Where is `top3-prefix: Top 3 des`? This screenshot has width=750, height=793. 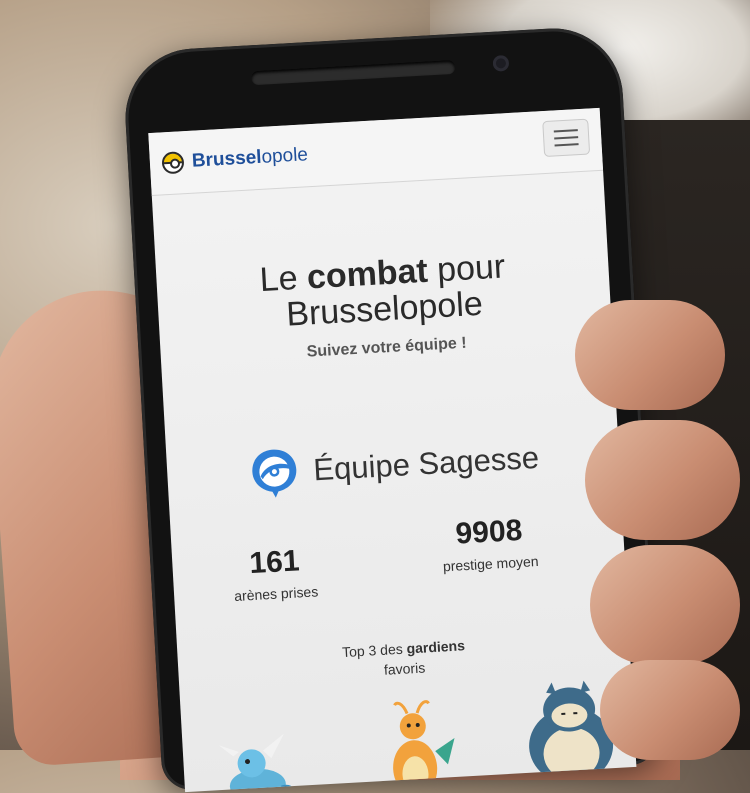 top3-prefix: Top 3 des is located at coordinates (374, 650).